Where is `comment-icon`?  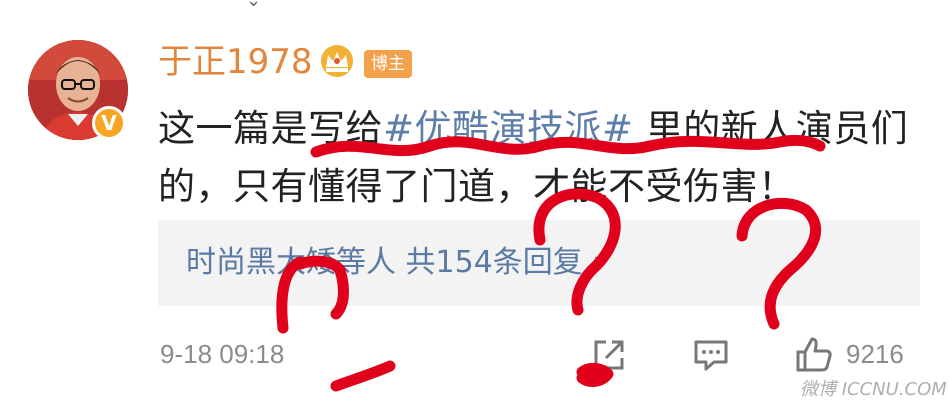 comment-icon is located at coordinates (711, 355).